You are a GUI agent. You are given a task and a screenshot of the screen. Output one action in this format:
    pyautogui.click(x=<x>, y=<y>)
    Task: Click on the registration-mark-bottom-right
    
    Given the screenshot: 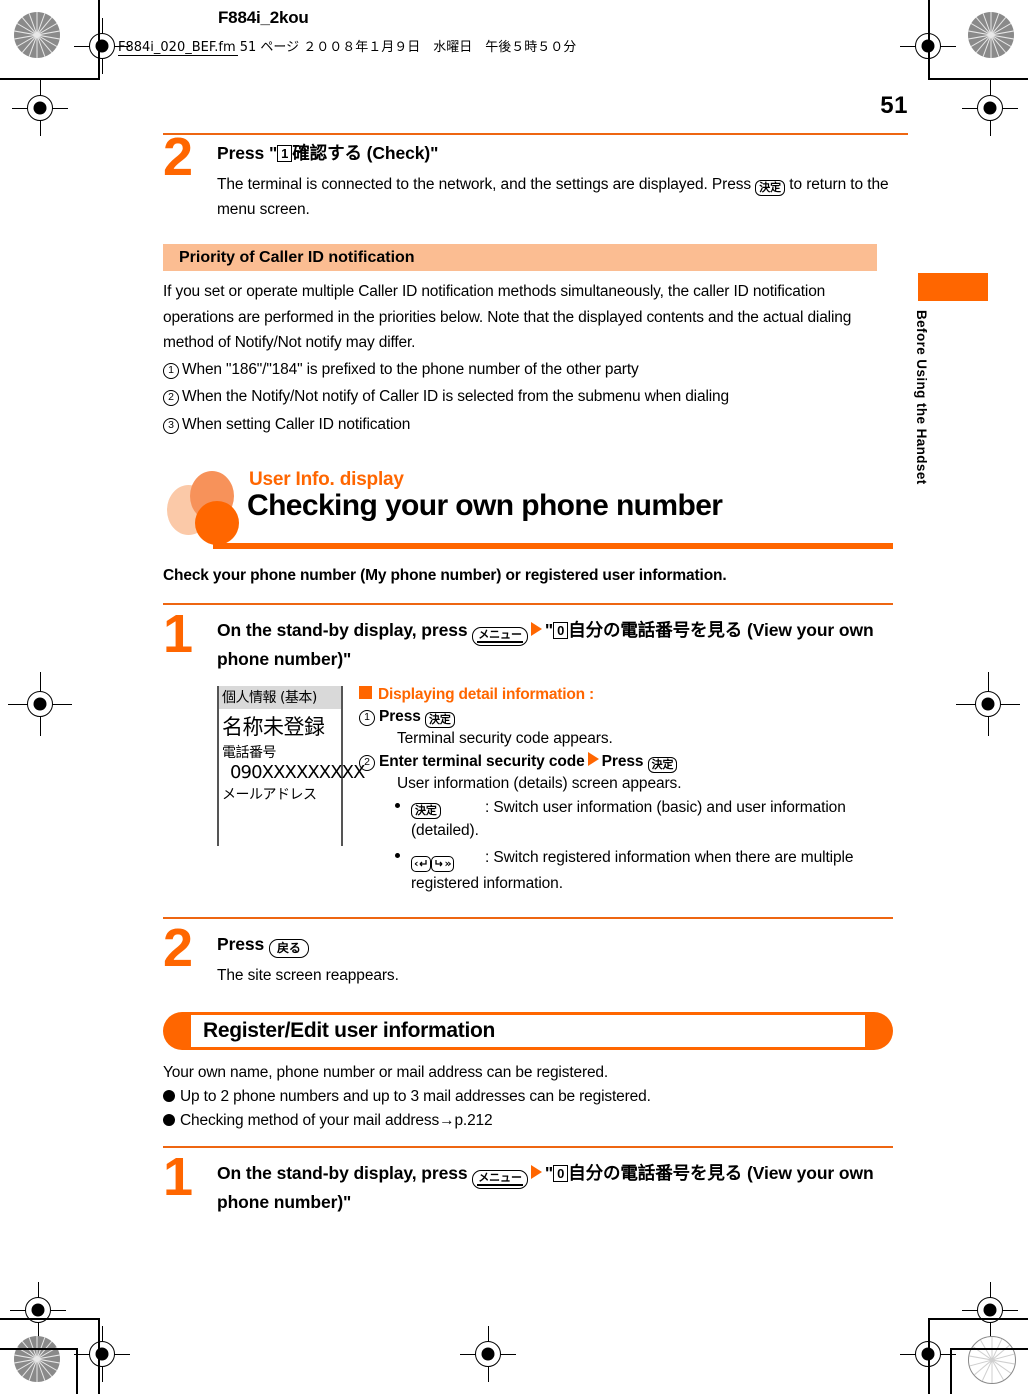 What is the action you would take?
    pyautogui.click(x=990, y=1310)
    